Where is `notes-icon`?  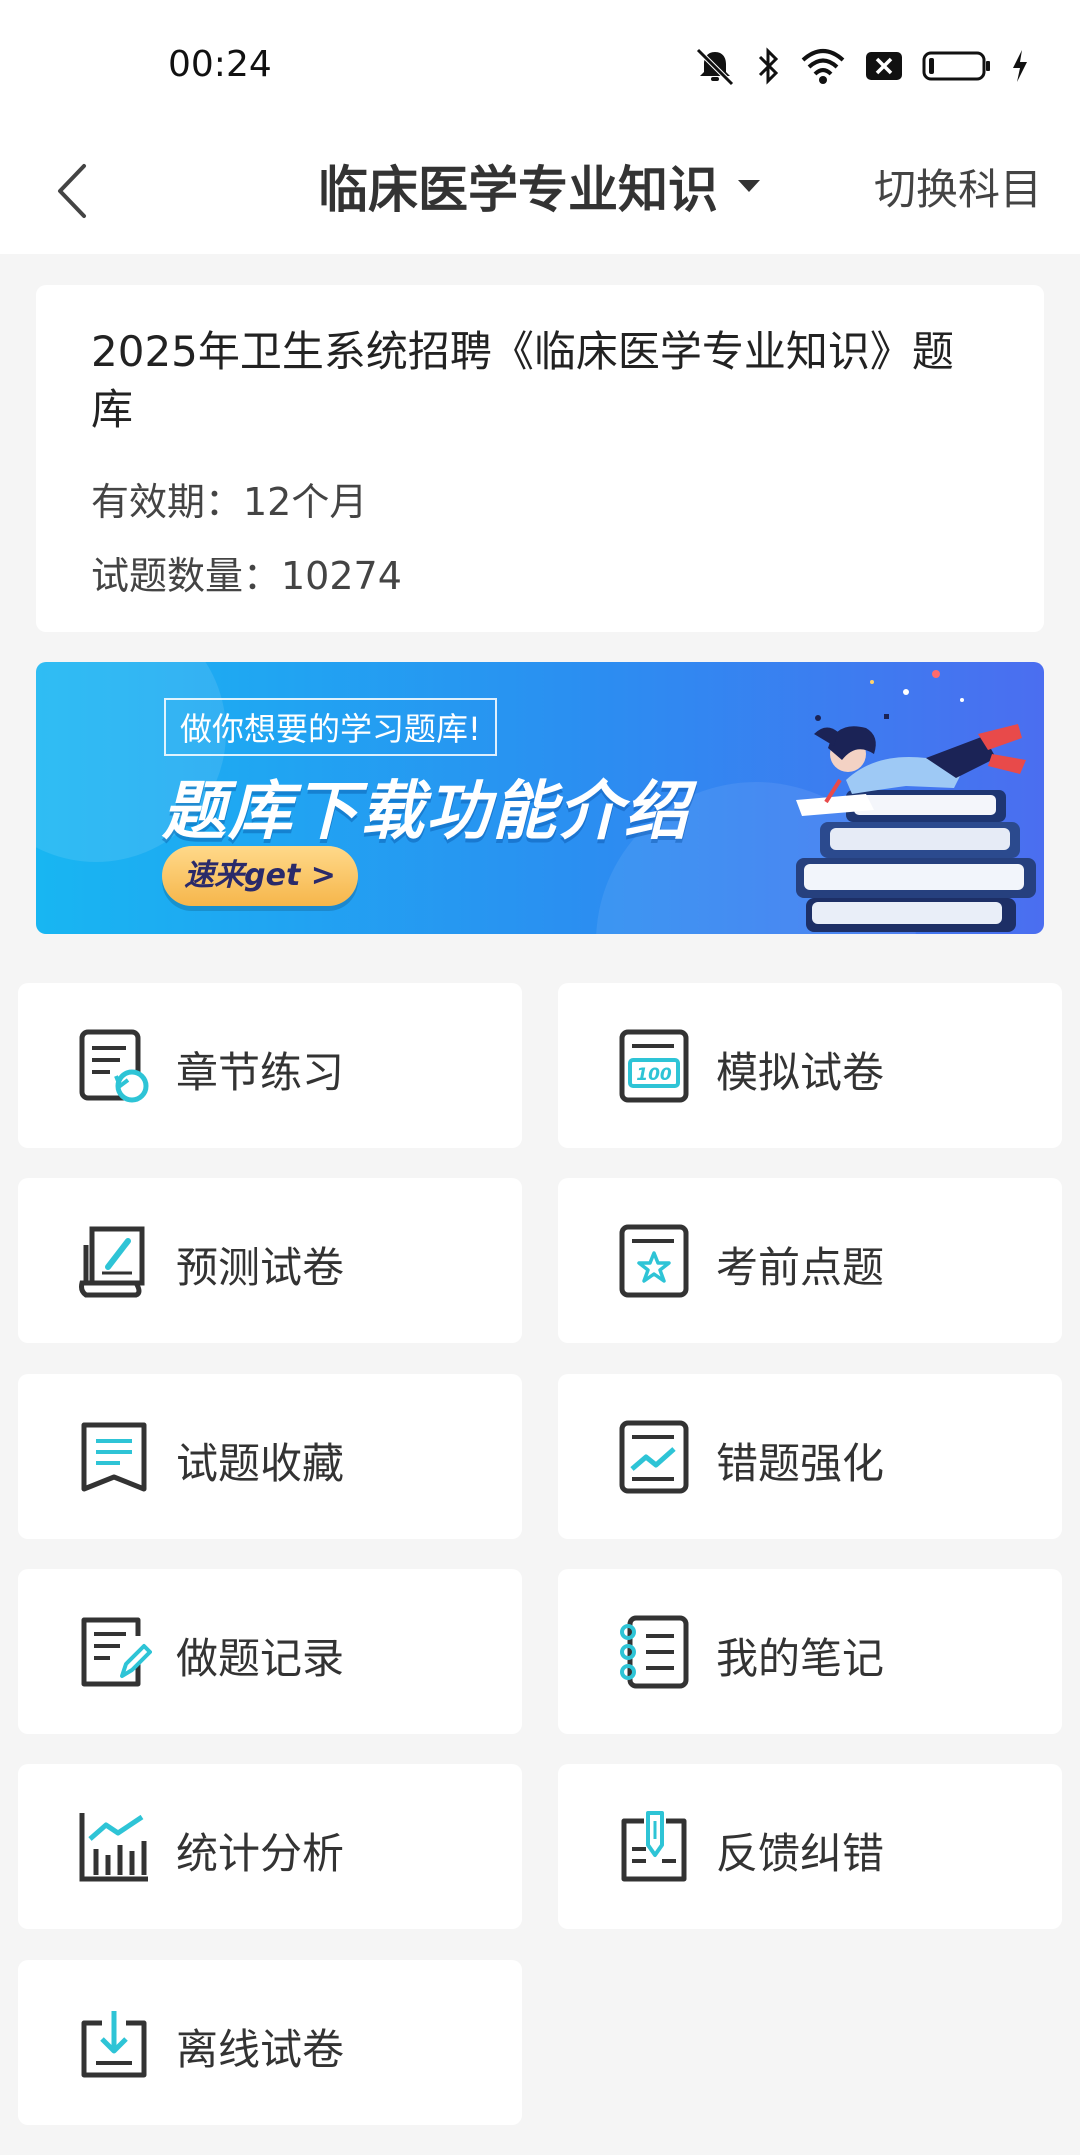
notes-icon is located at coordinates (654, 1652).